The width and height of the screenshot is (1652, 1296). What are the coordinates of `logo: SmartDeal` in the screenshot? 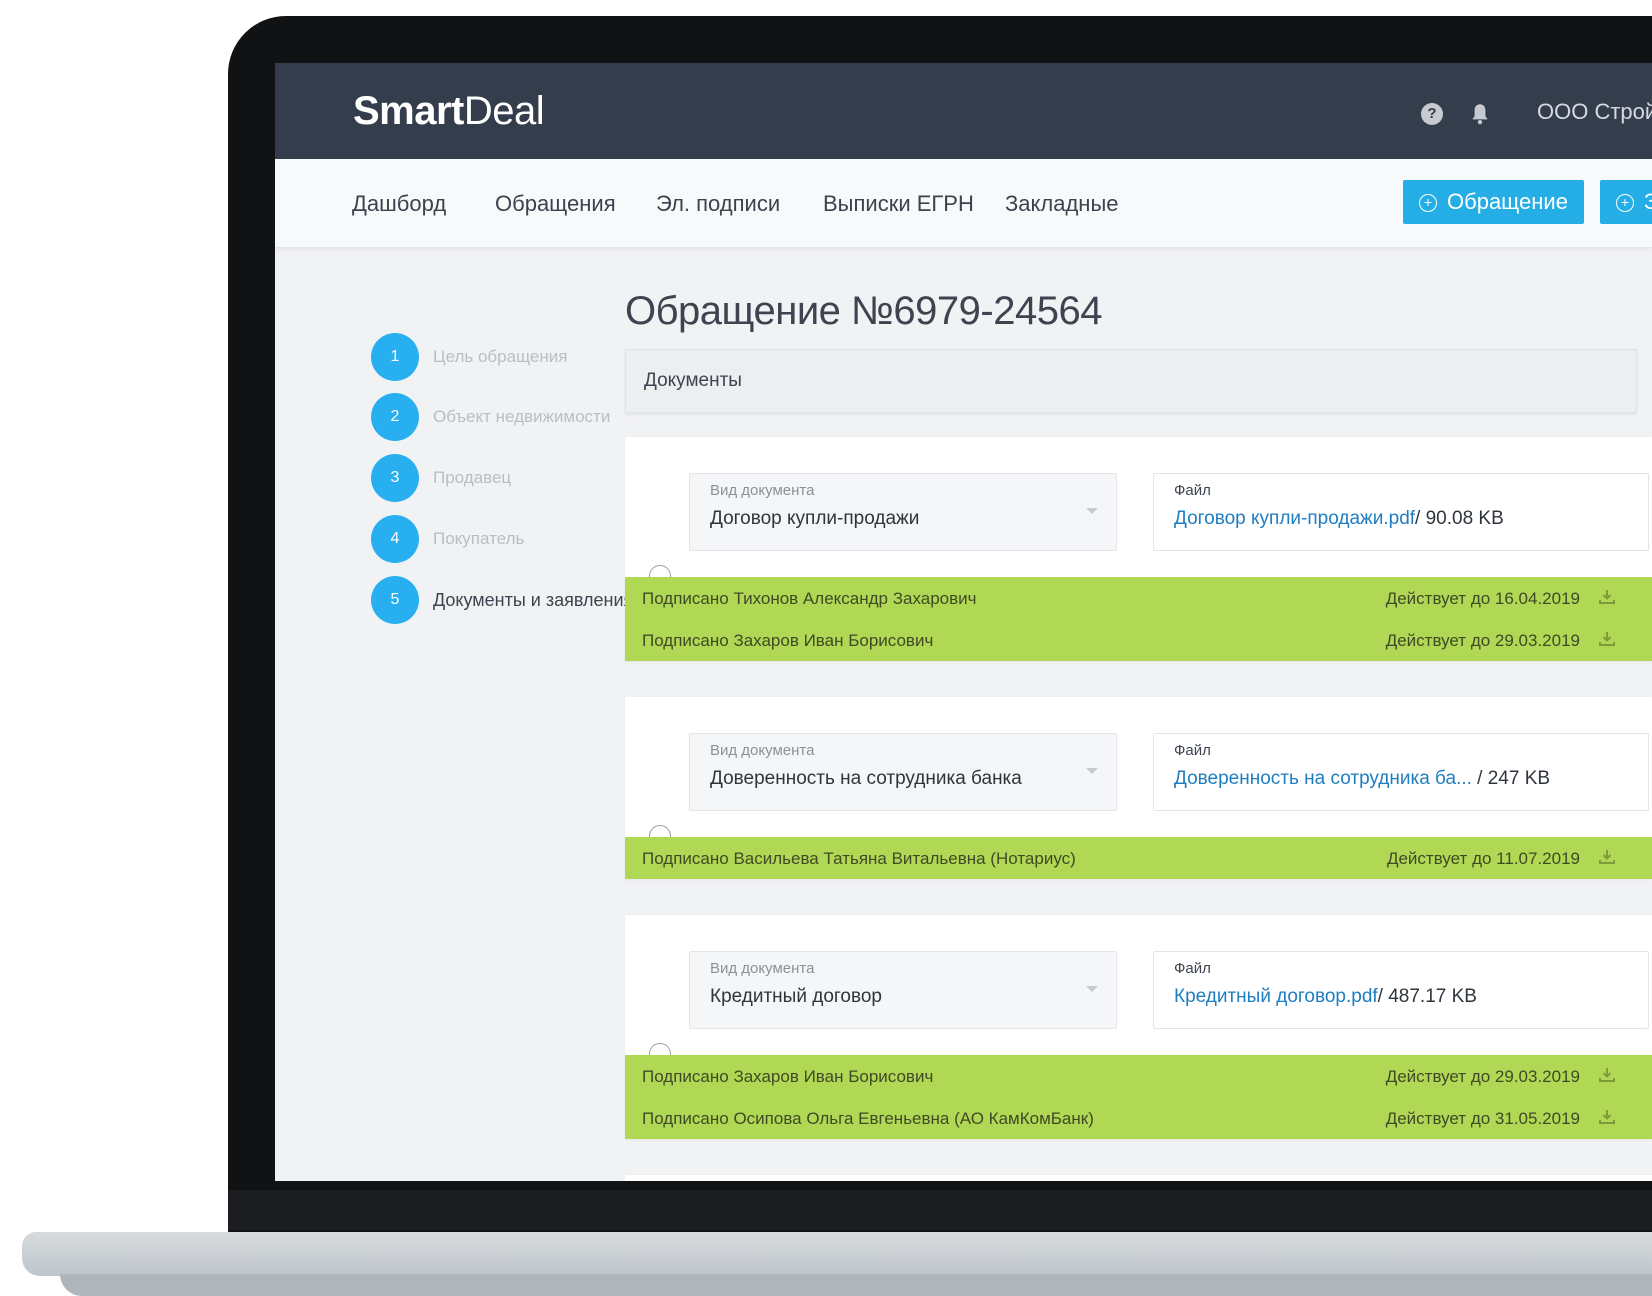 It's located at (449, 111).